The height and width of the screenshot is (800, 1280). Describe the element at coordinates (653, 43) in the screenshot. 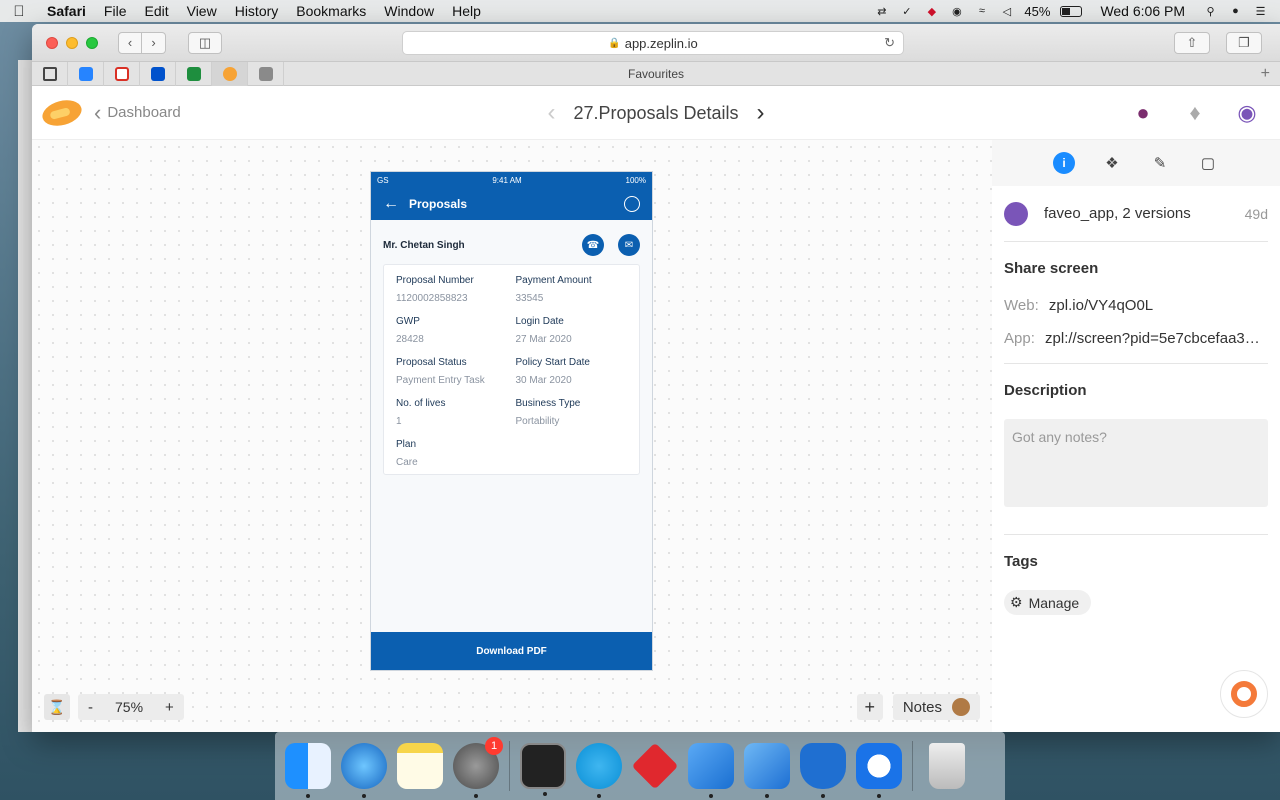

I see `address-bar: 🔒 app.zeplin.io ↻` at that location.